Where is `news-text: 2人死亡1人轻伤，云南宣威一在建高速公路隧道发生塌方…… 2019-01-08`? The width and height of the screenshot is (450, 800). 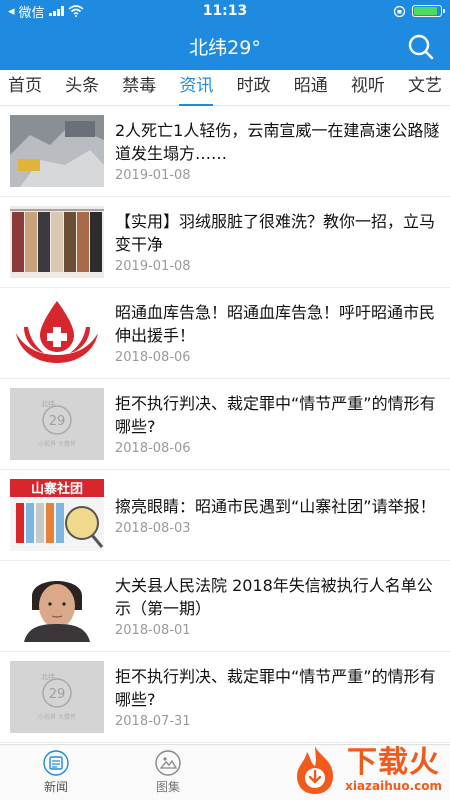 news-text: 2人死亡1人轻伤，云南宣威一在建高速公路隧道发生塌方…… 2019-01-08 is located at coordinates (277, 151).